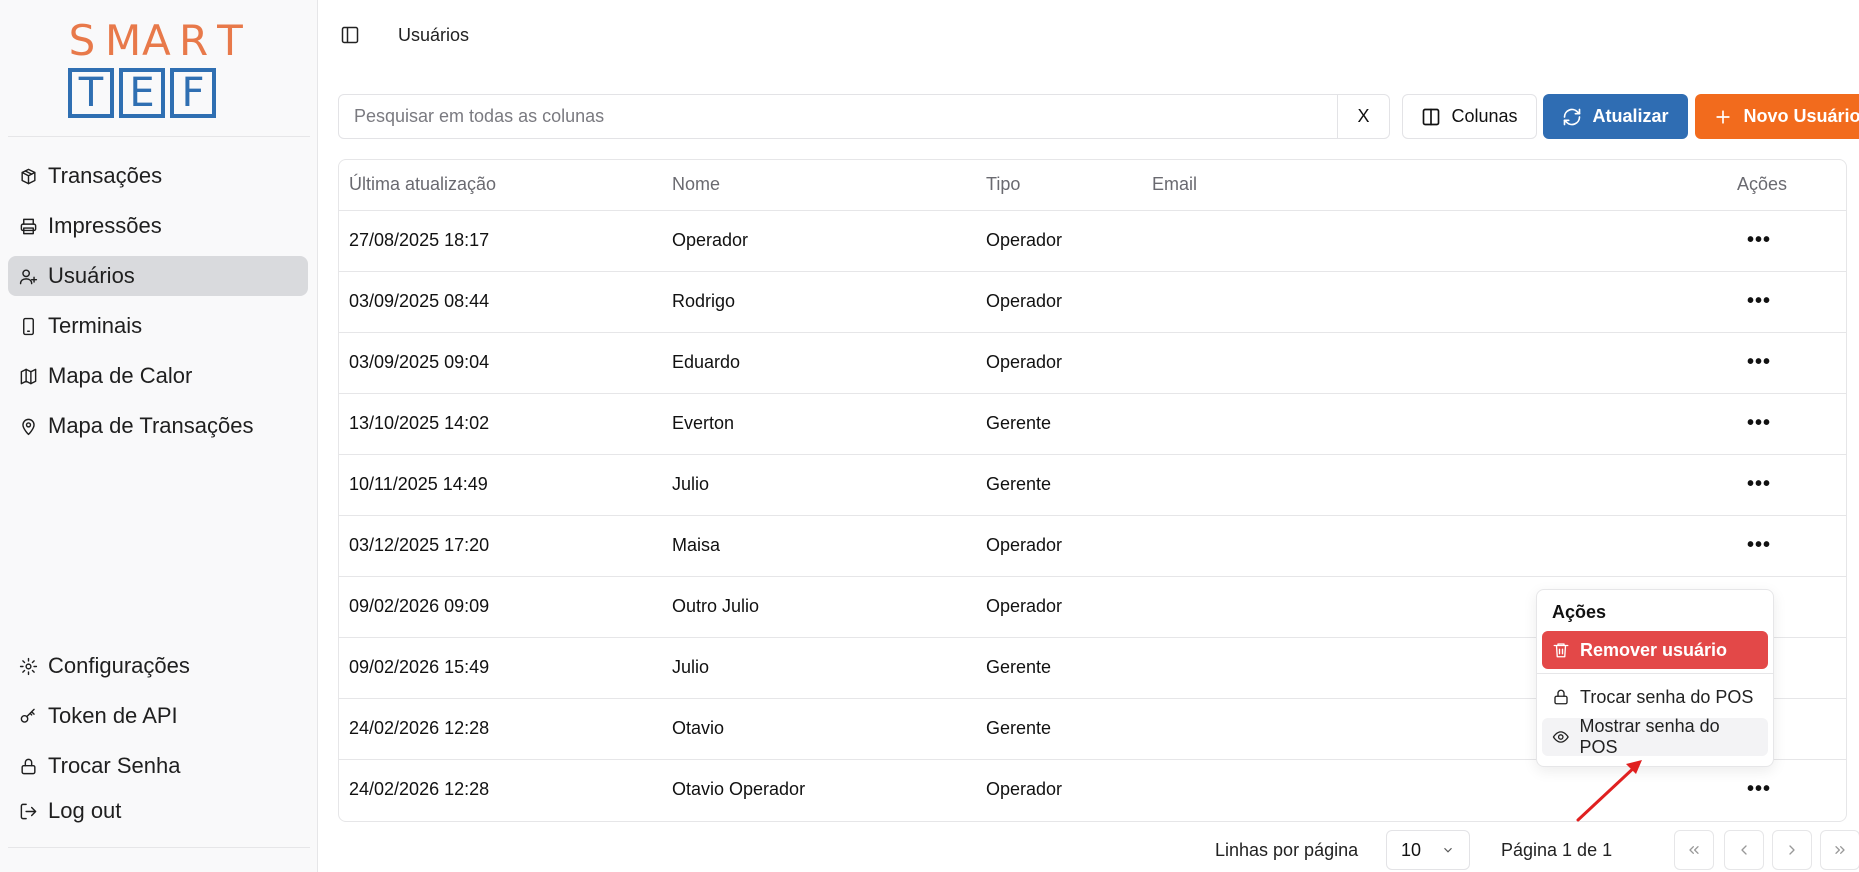  I want to click on previous-page-button, so click(1744, 850).